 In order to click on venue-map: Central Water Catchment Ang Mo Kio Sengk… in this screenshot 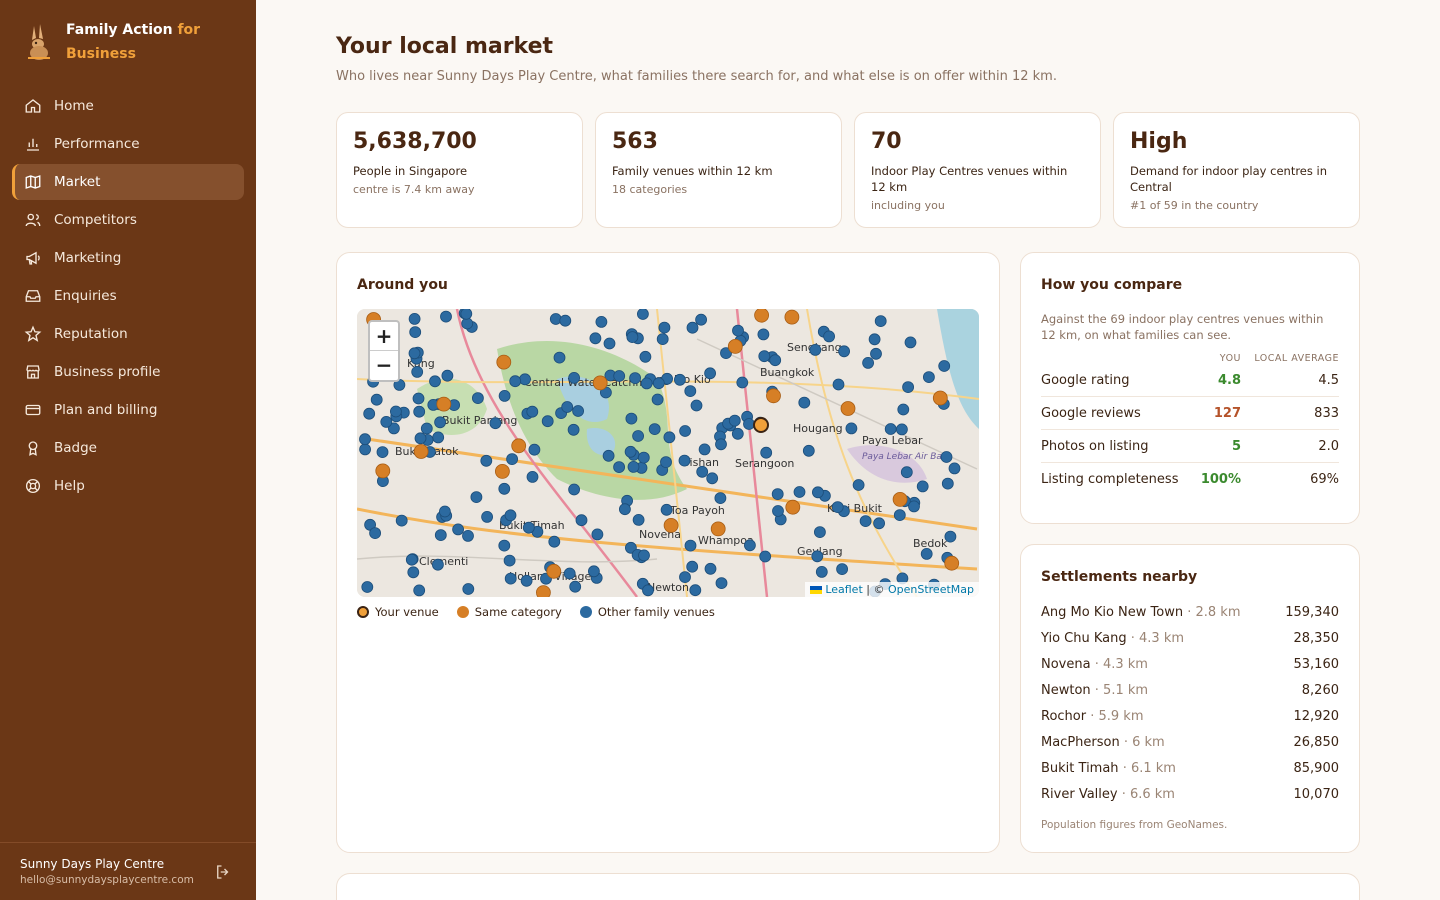, I will do `click(668, 453)`.